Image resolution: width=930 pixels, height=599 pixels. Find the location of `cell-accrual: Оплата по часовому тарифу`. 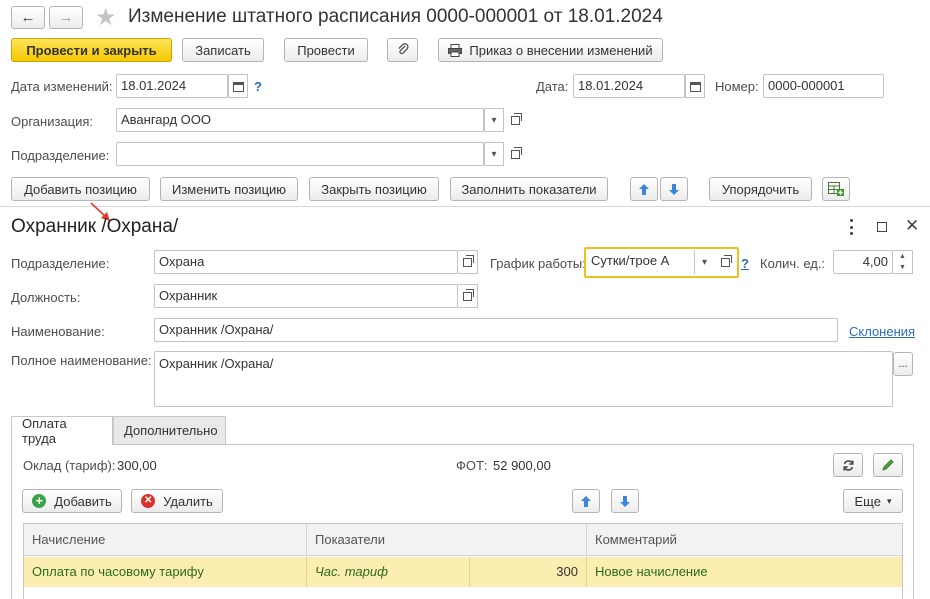

cell-accrual: Оплата по часовому тарифу is located at coordinates (165, 572).